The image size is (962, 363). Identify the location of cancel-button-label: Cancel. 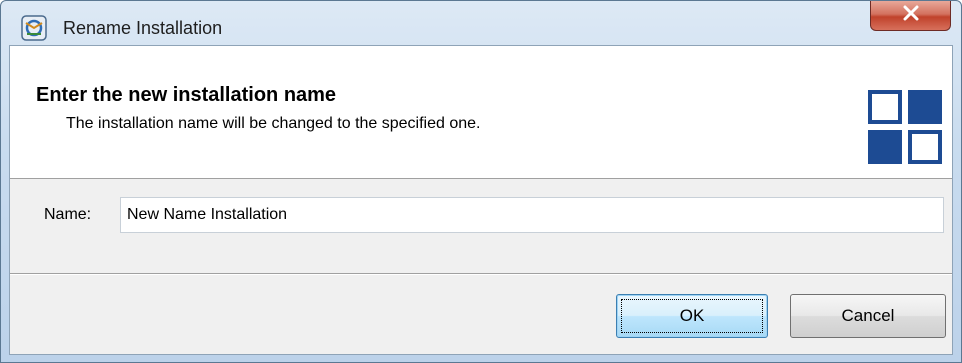
(868, 315).